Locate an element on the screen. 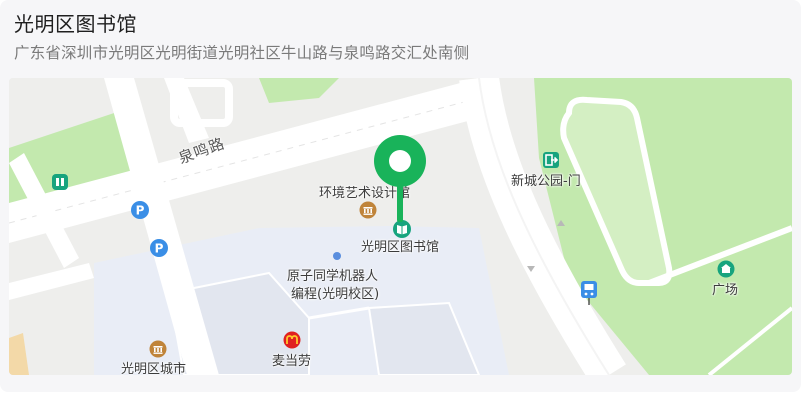 This screenshot has height=402, width=801. toilet-icon is located at coordinates (60, 184).